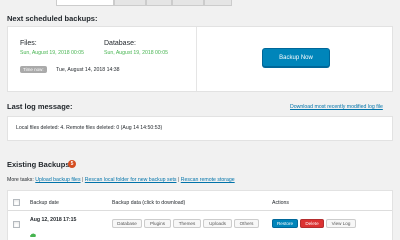  What do you see at coordinates (196, 59) in the screenshot?
I see `panel-divider` at bounding box center [196, 59].